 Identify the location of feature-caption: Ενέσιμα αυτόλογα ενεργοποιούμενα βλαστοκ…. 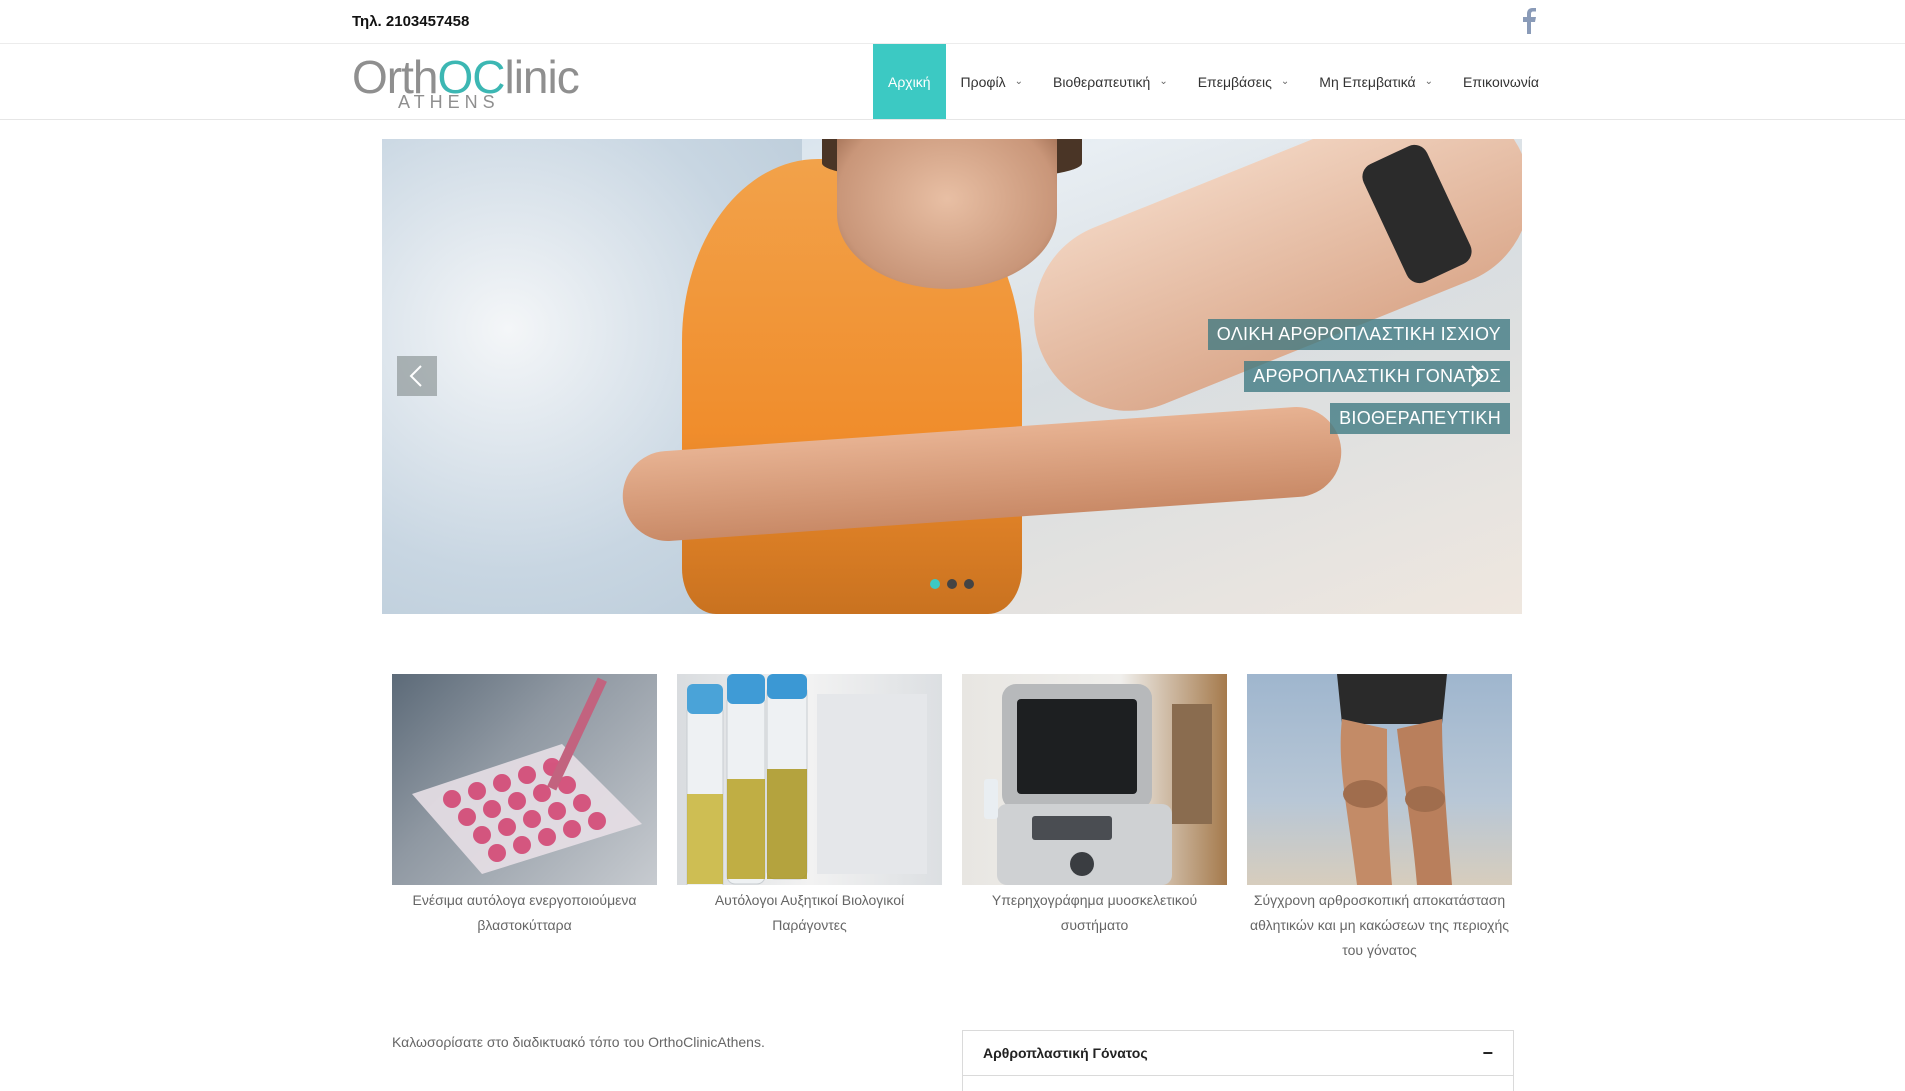
(524, 913).